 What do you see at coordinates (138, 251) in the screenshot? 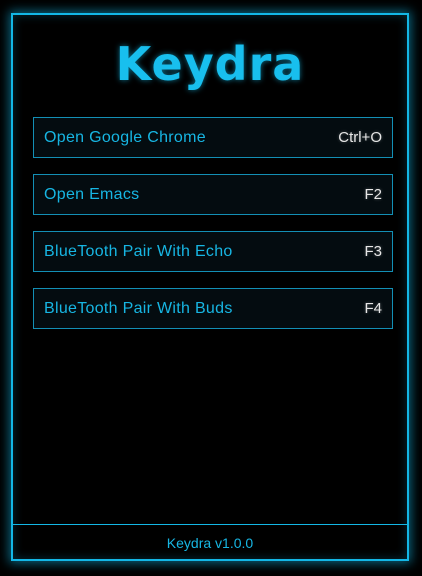
I see `shortcut-label: BlueTooth Pair With Echo` at bounding box center [138, 251].